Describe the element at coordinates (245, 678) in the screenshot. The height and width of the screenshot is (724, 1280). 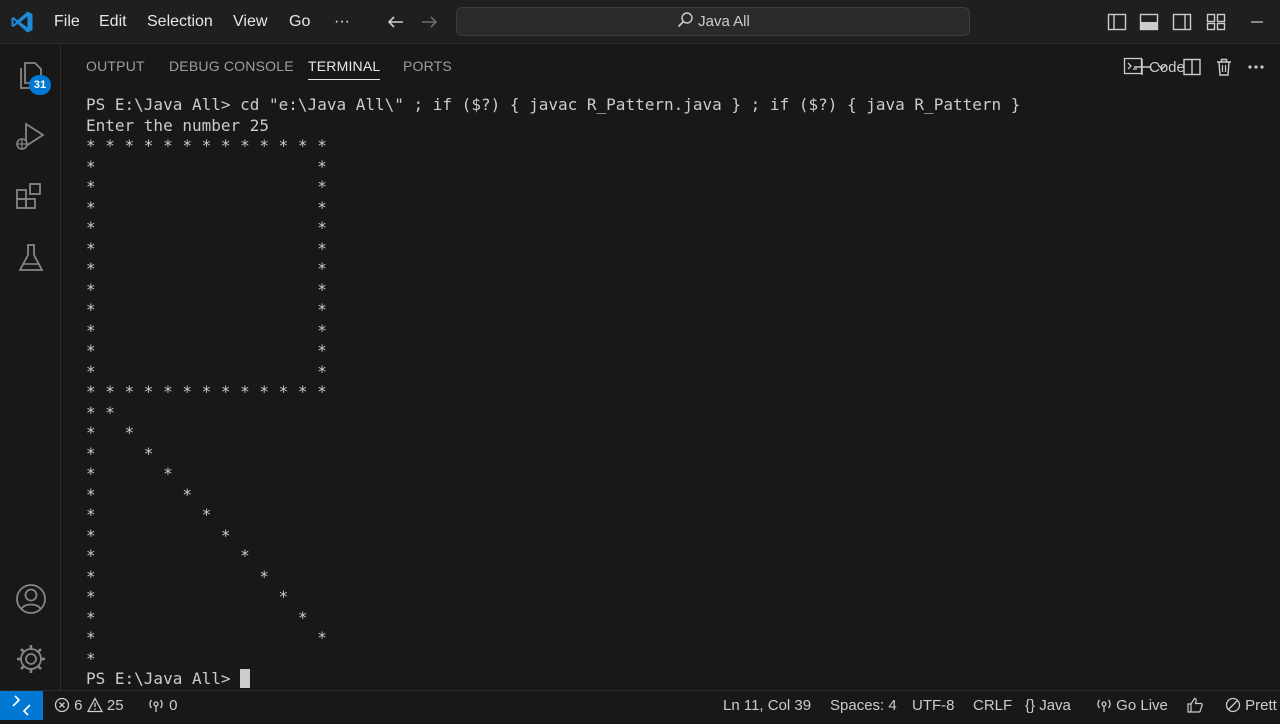
I see `terminal-cursor` at that location.